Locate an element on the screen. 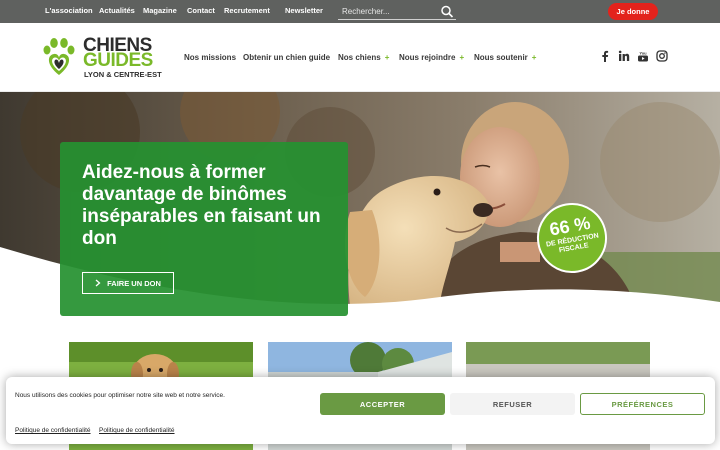  search-box is located at coordinates (397, 11).